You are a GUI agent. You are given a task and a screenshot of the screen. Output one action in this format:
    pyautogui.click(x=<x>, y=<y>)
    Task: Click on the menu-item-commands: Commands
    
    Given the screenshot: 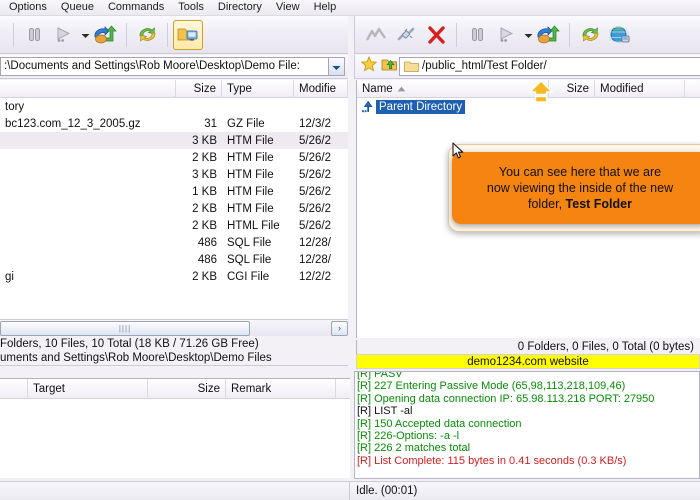 What is the action you would take?
    pyautogui.click(x=136, y=7)
    